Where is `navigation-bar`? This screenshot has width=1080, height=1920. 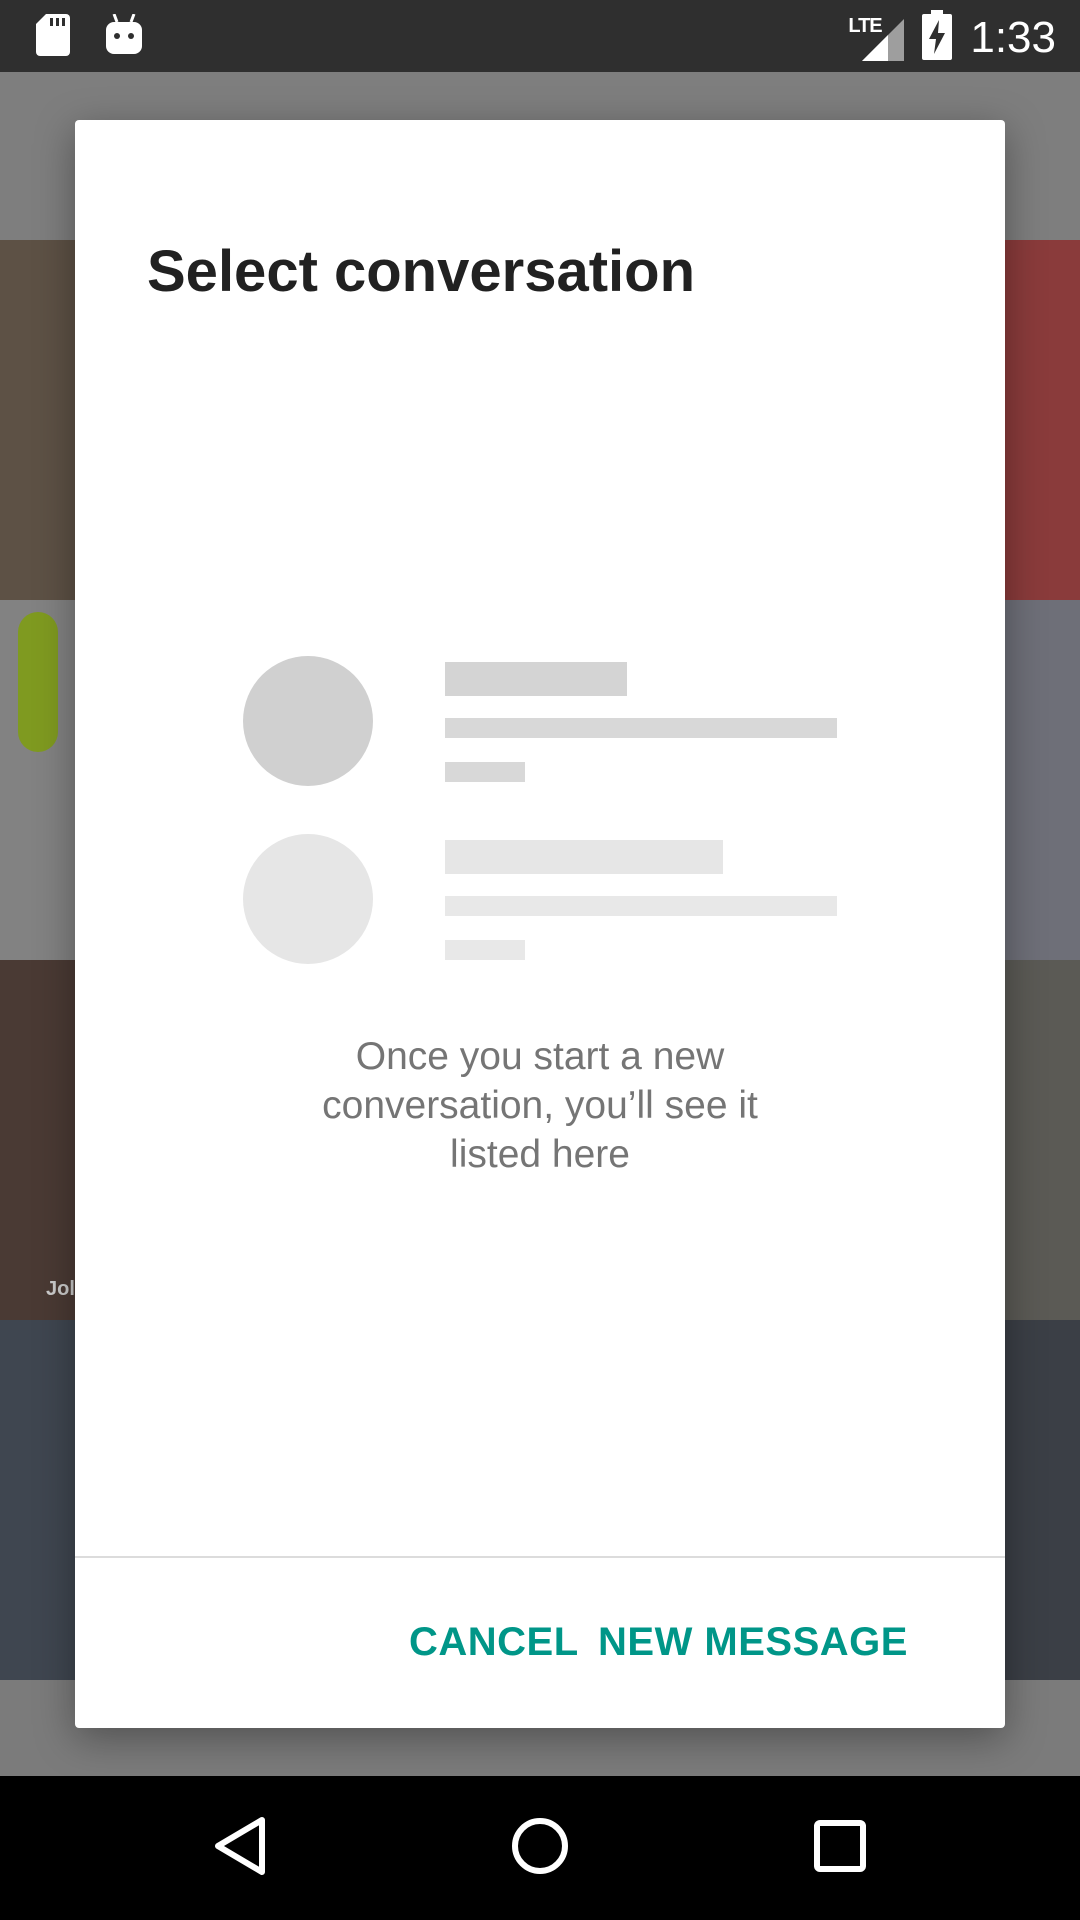
navigation-bar is located at coordinates (540, 1848).